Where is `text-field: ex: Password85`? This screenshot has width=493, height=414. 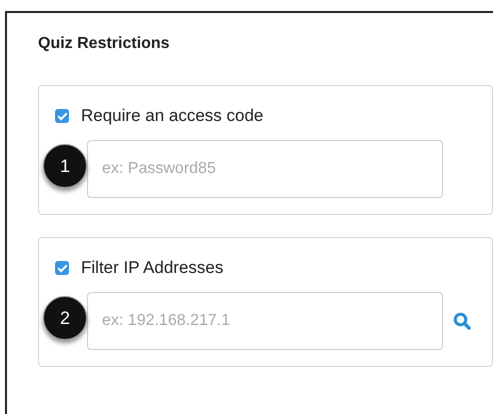
text-field: ex: Password85 is located at coordinates (265, 169).